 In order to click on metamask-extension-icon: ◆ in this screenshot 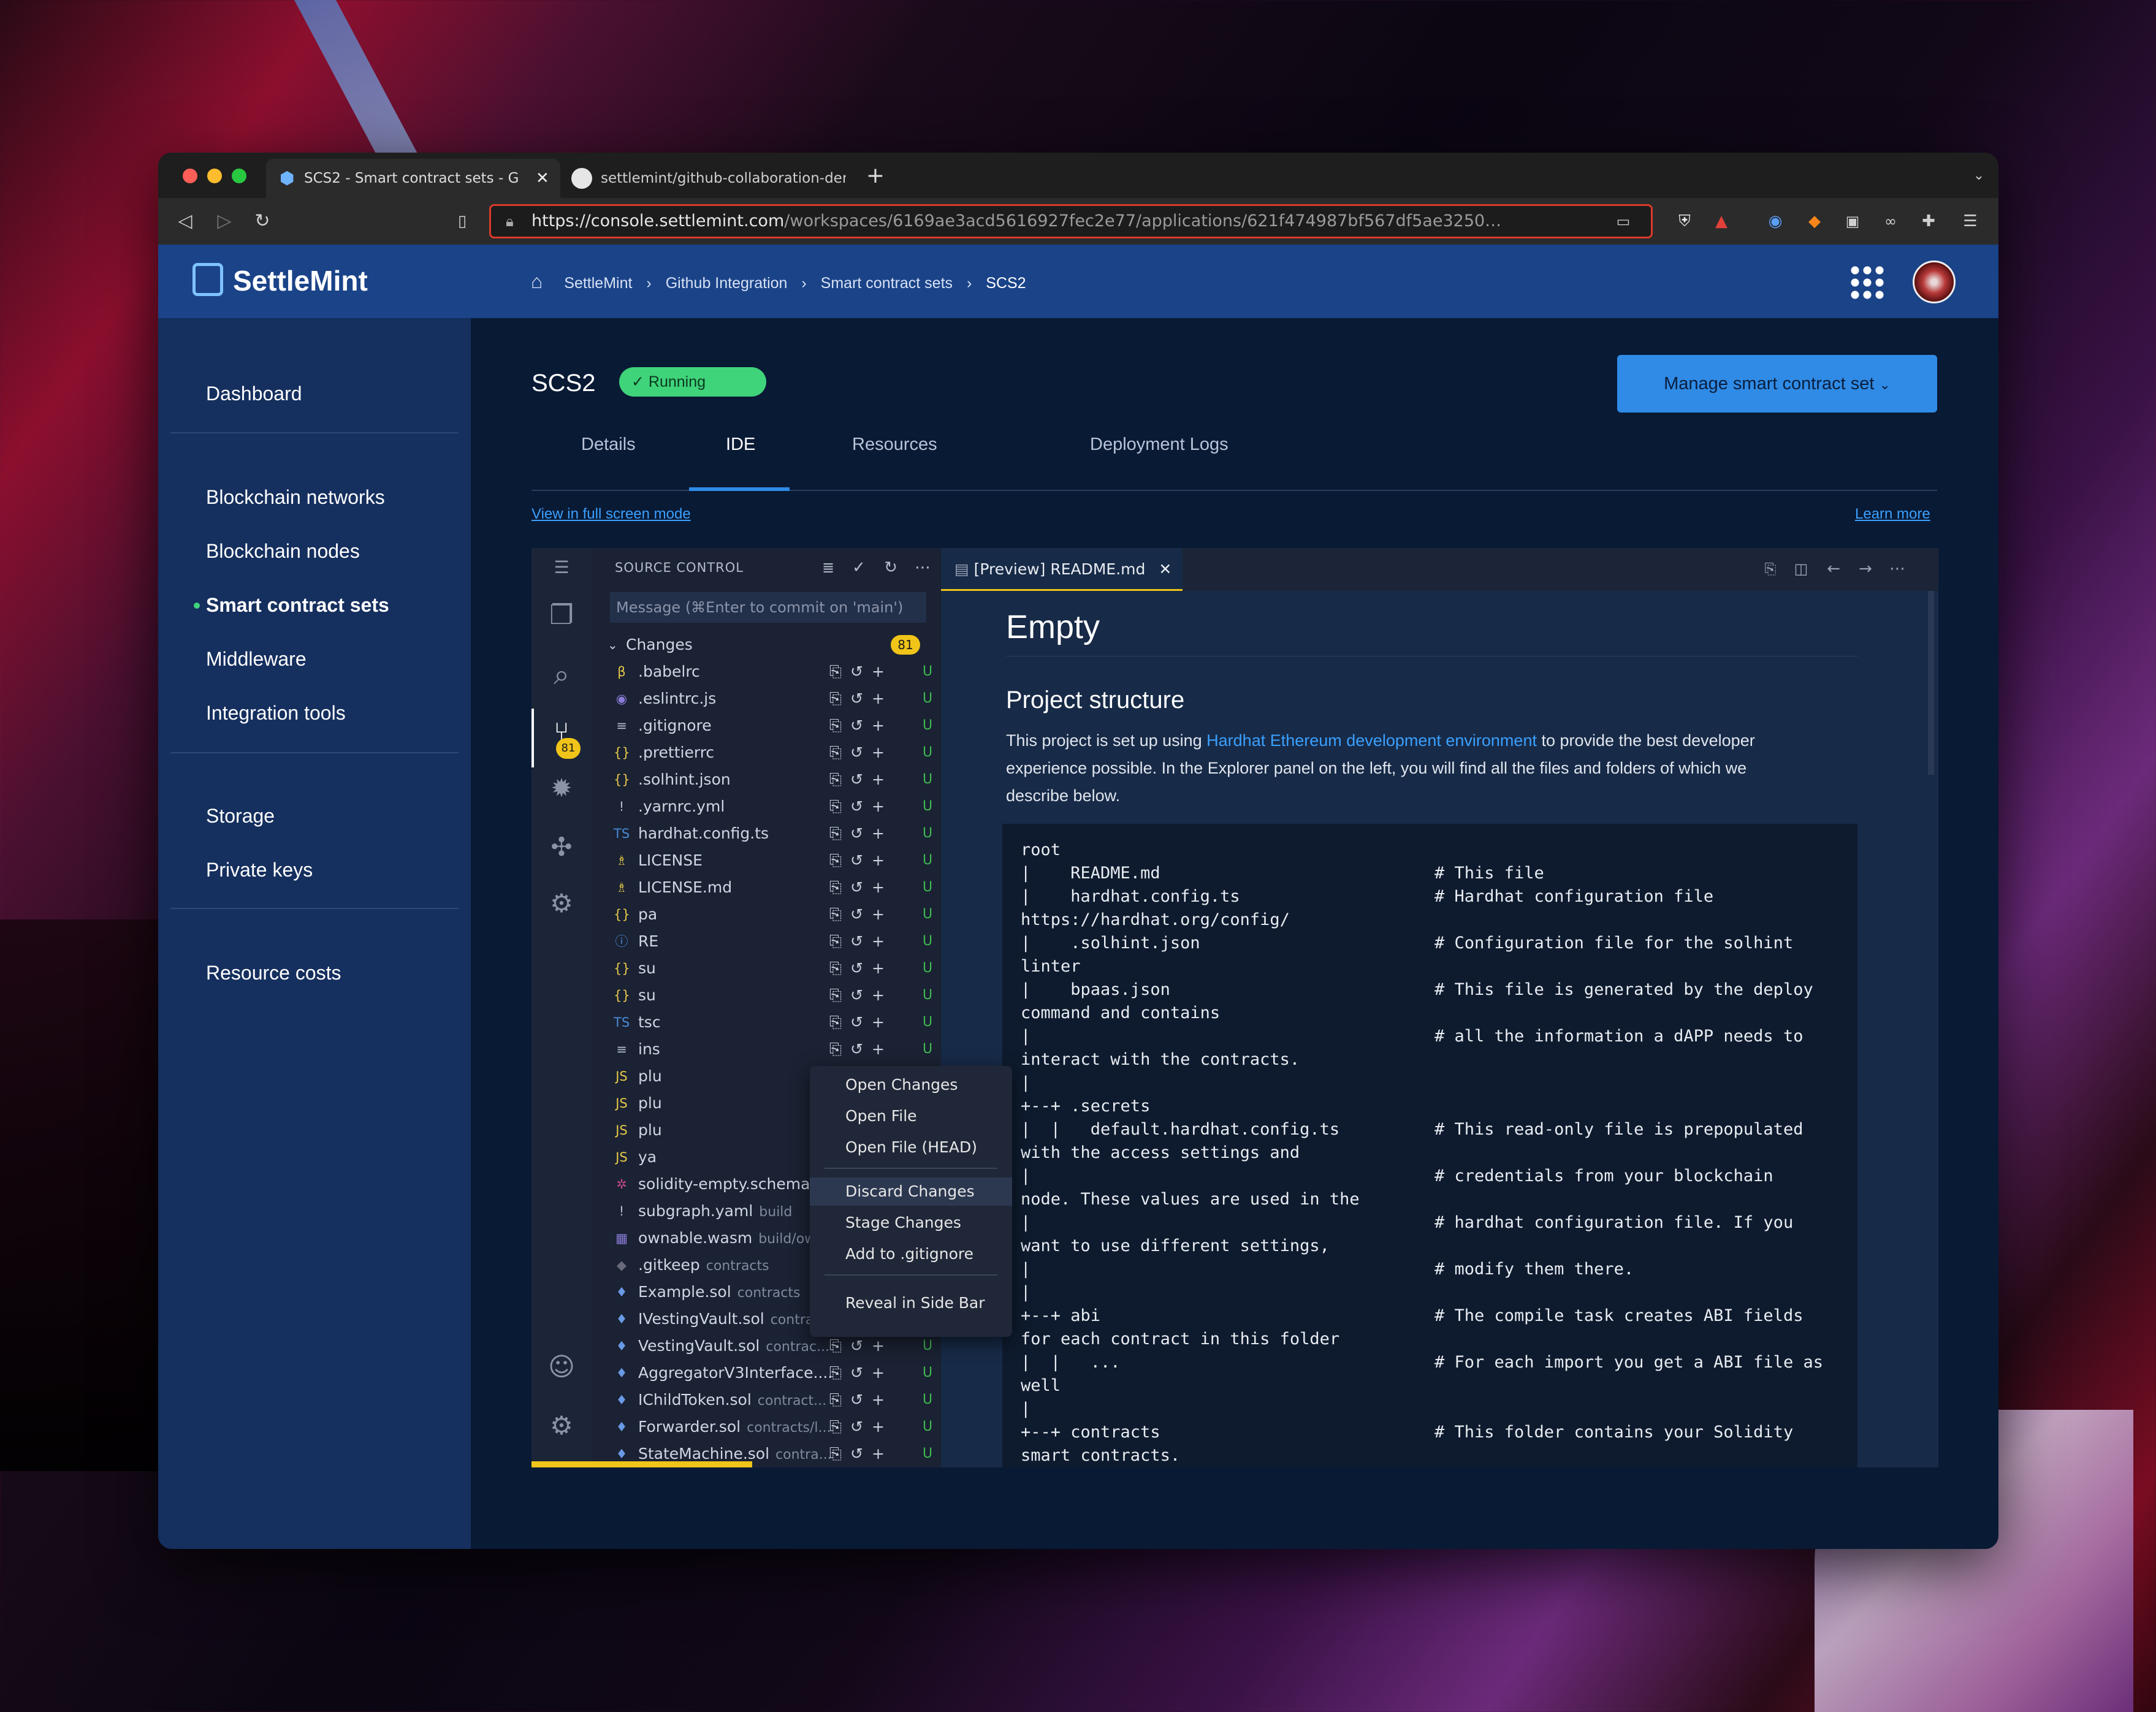, I will do `click(1814, 221)`.